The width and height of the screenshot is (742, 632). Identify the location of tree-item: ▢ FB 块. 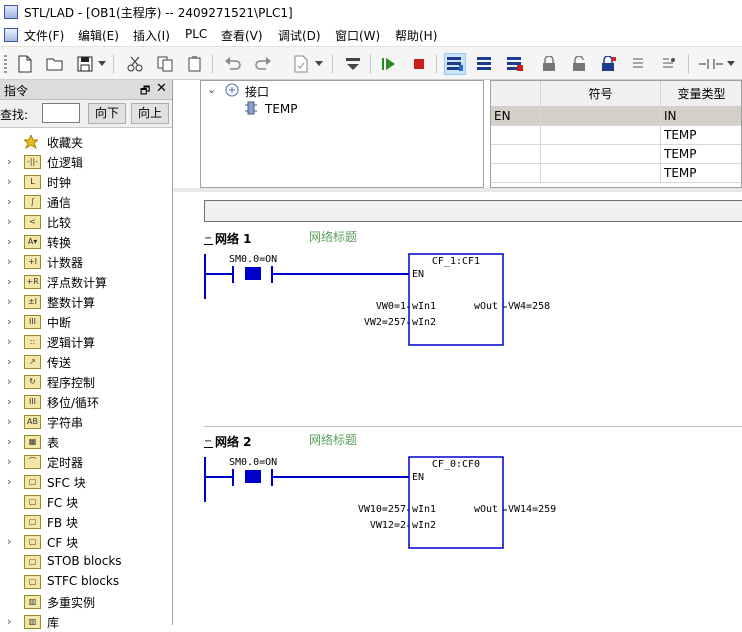
(86, 522).